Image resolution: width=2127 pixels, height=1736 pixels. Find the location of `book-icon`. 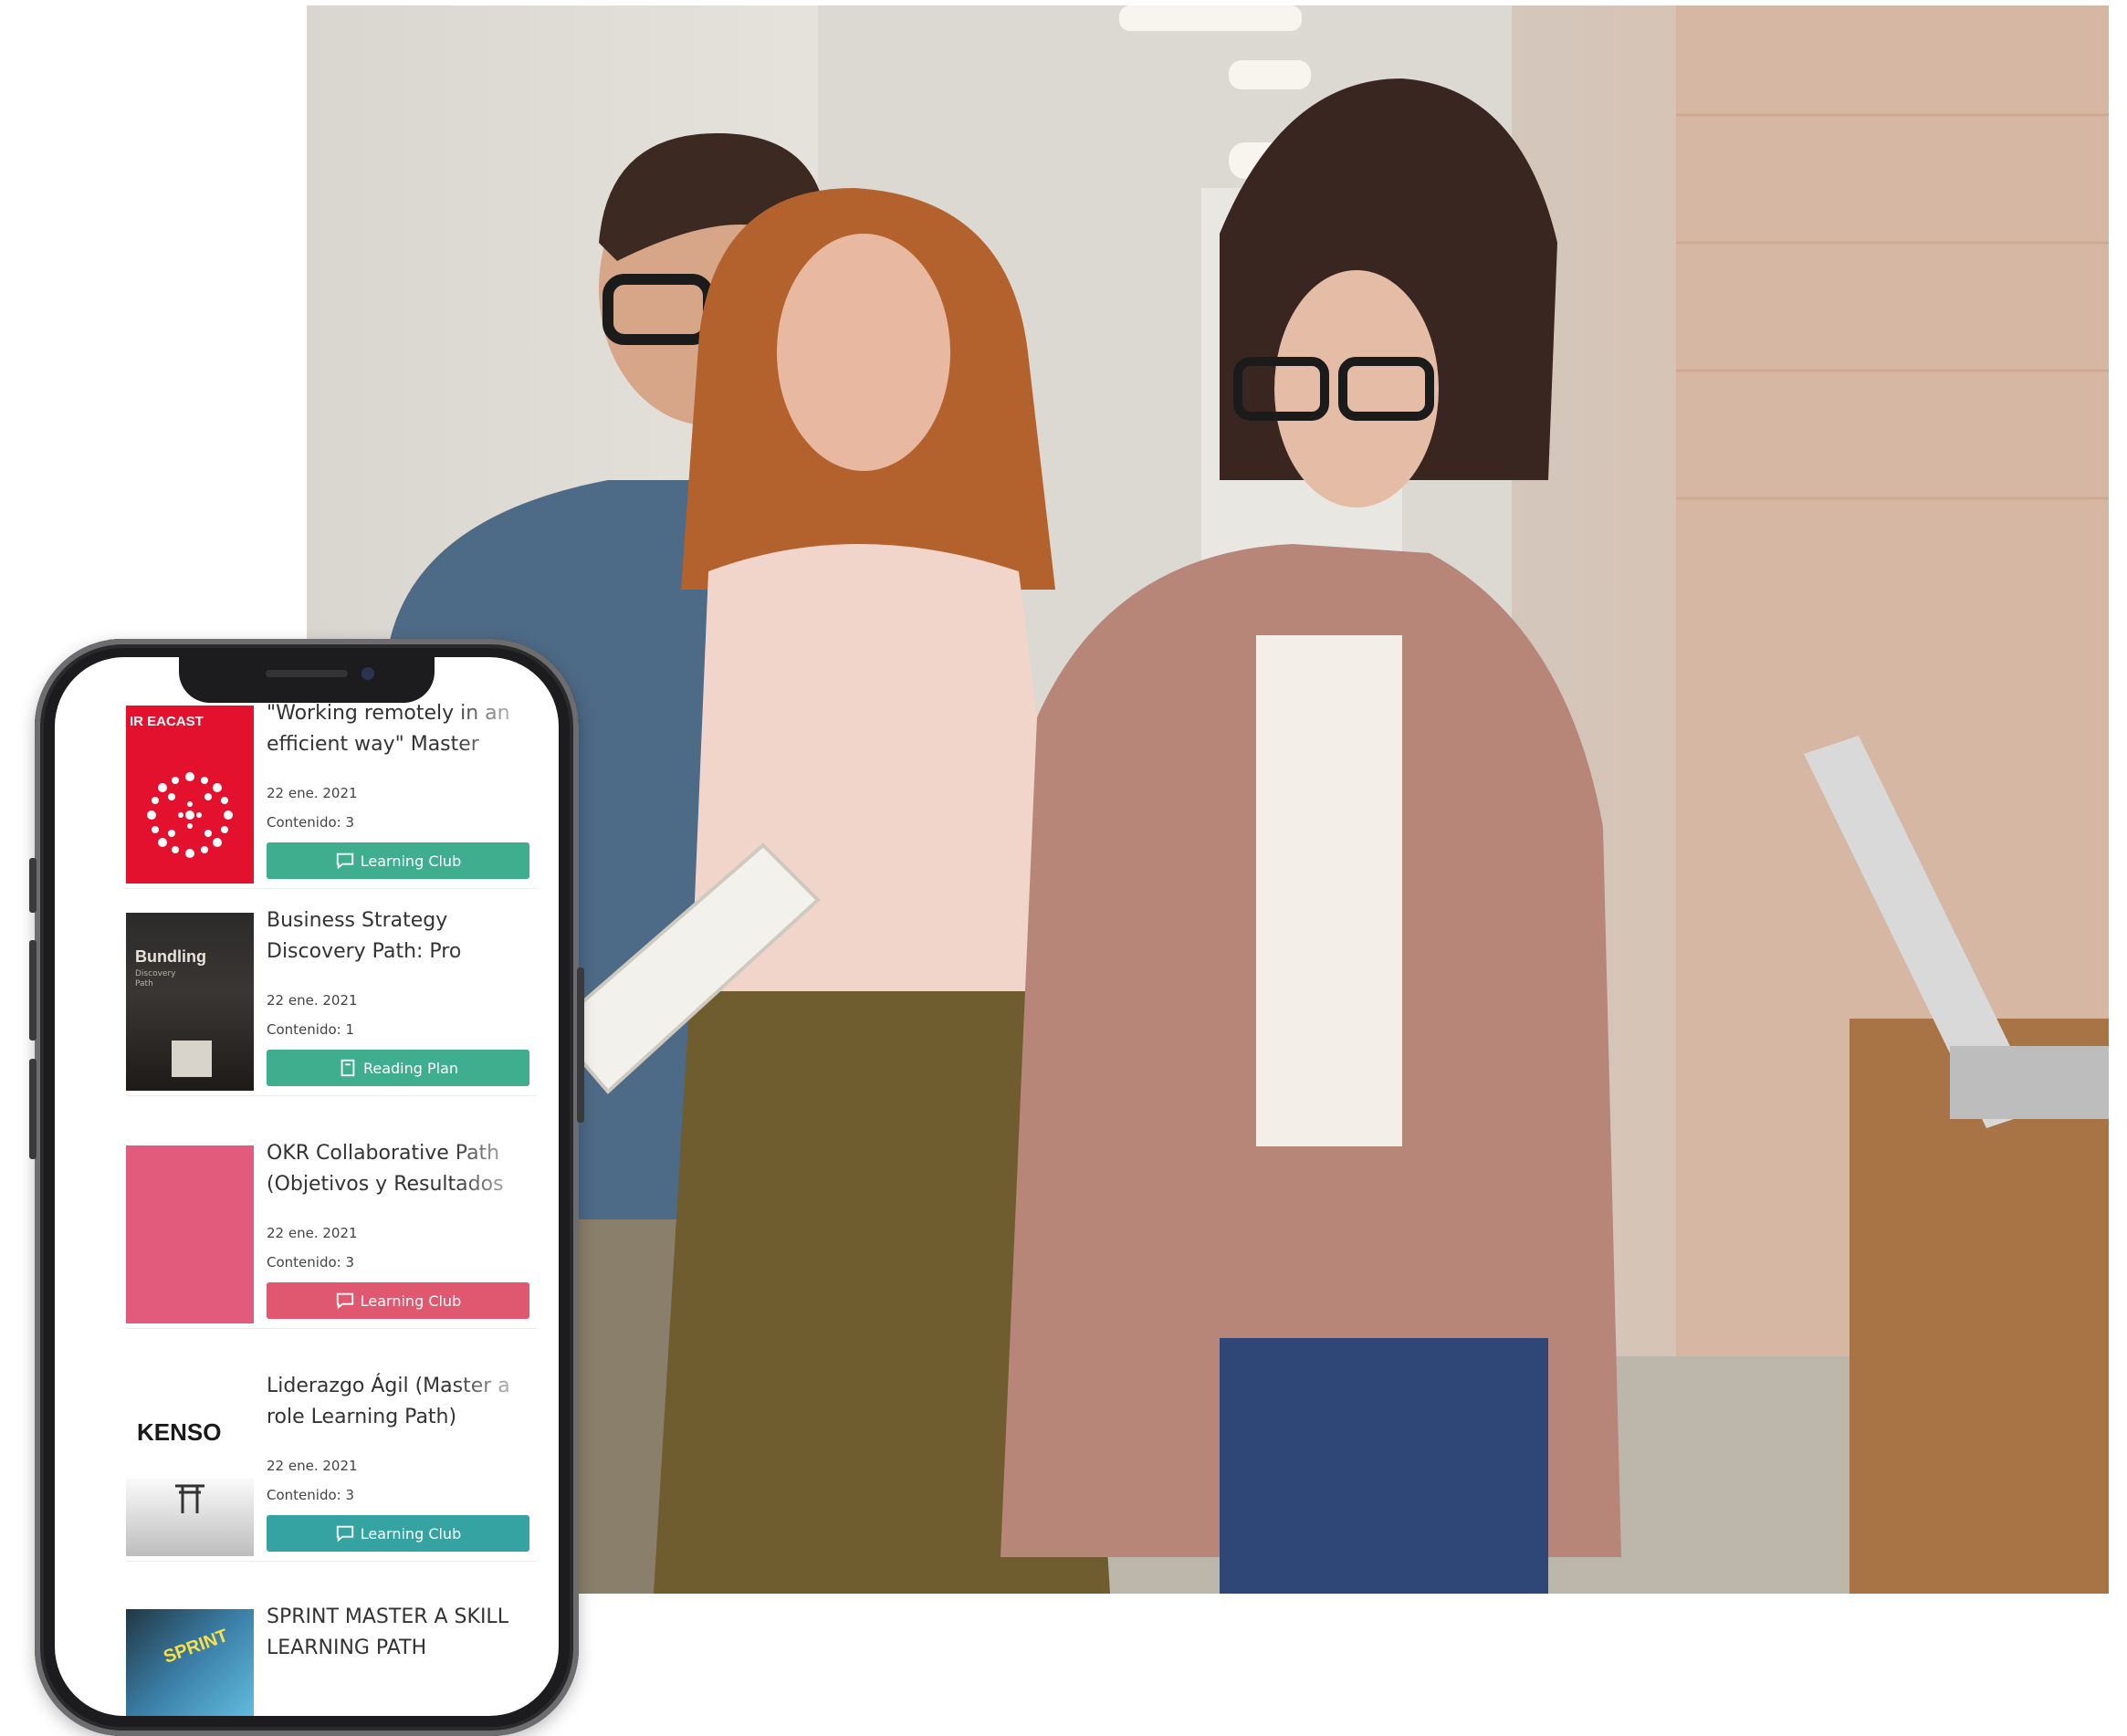

book-icon is located at coordinates (348, 1068).